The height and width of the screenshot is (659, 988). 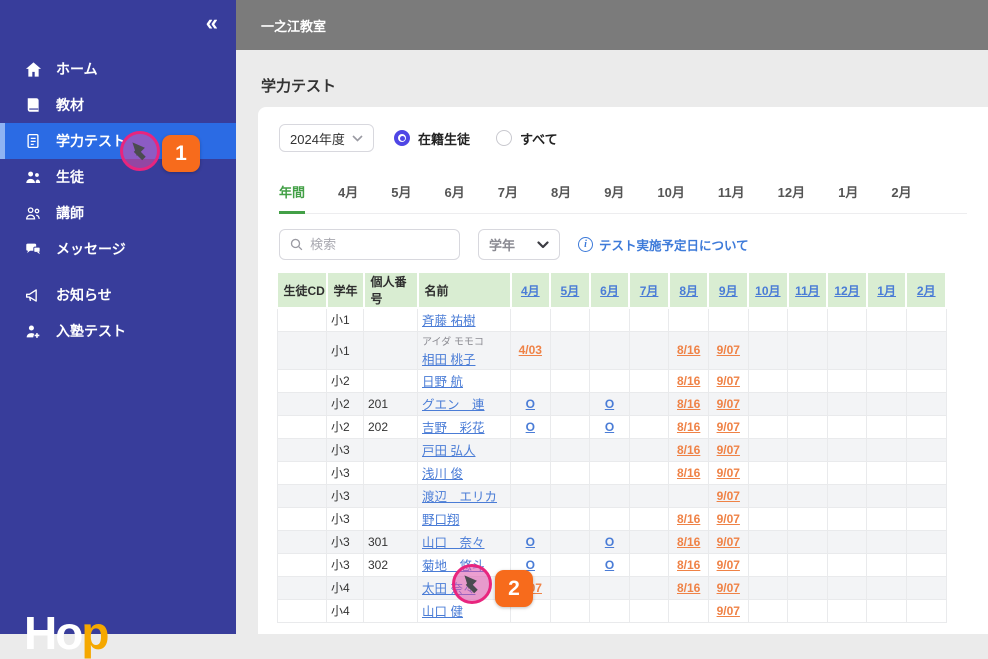 I want to click on tab-年間: 年間, so click(x=292, y=198).